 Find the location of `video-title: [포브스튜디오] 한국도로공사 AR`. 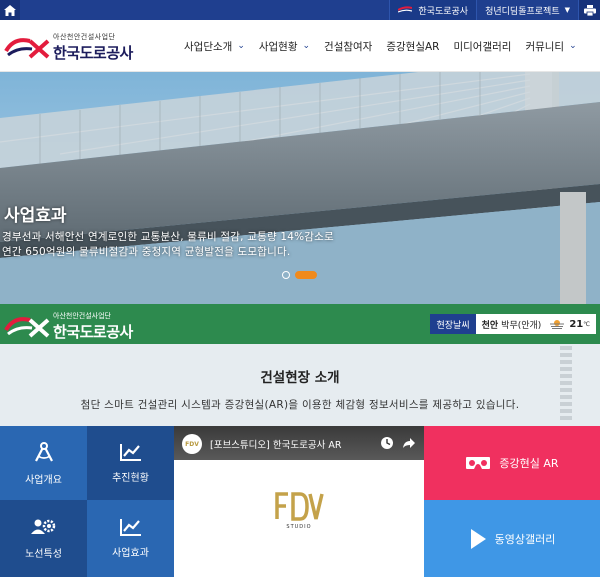

video-title: [포브스튜디오] 한국도로공사 AR is located at coordinates (275, 444).